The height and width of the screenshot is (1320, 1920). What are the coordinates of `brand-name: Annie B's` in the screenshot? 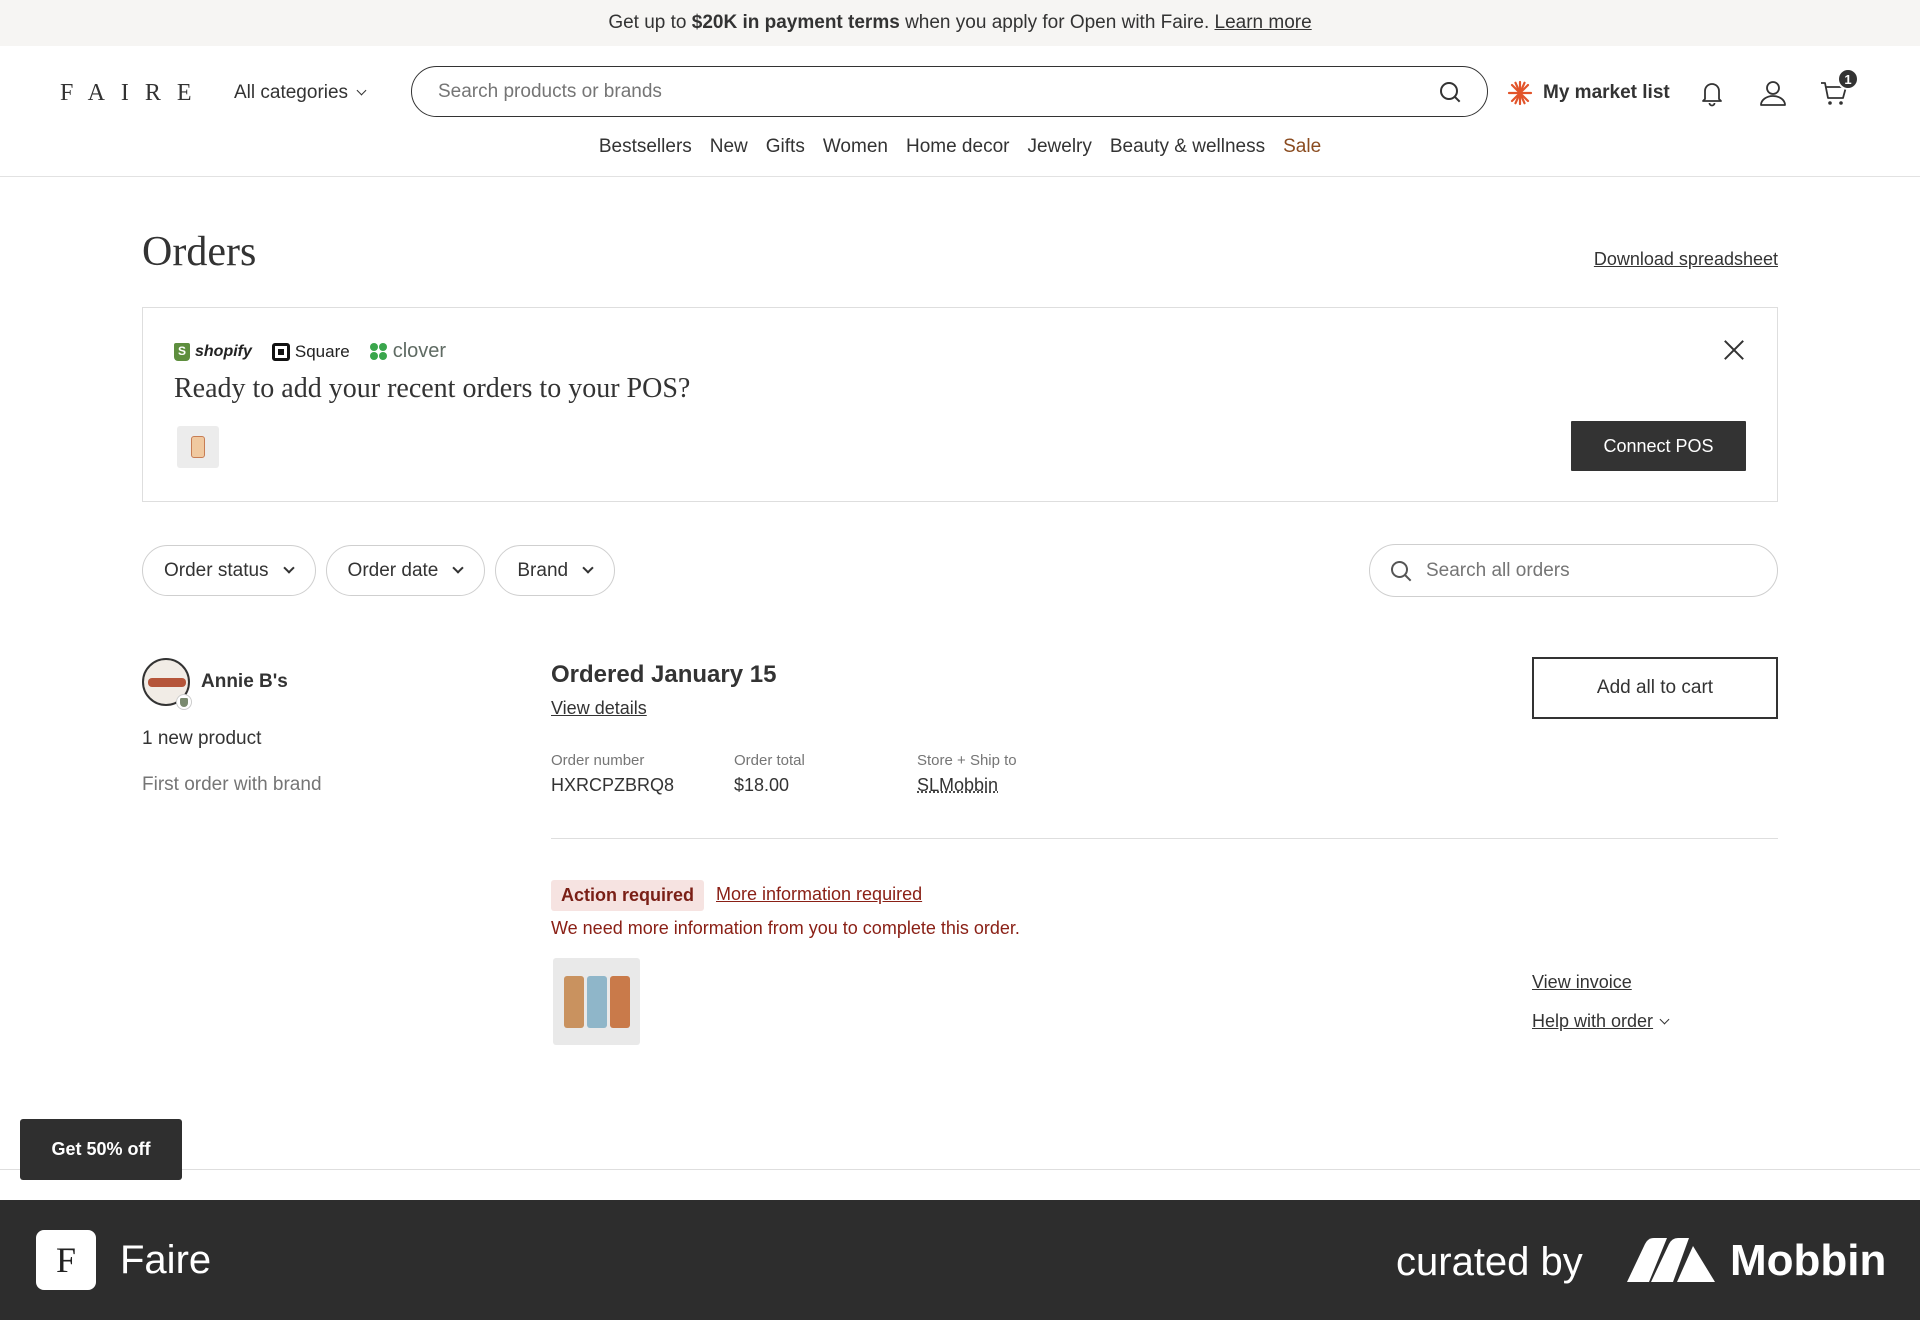 It's located at (244, 682).